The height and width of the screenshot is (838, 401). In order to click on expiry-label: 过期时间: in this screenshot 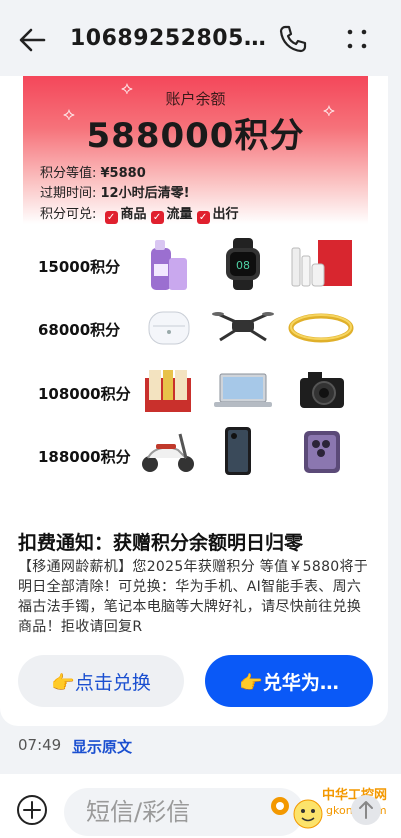, I will do `click(70, 193)`.